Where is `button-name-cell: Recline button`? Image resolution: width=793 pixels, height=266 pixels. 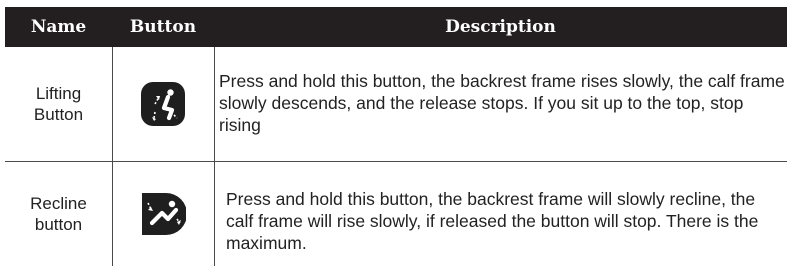
button-name-cell: Recline button is located at coordinates (58, 214).